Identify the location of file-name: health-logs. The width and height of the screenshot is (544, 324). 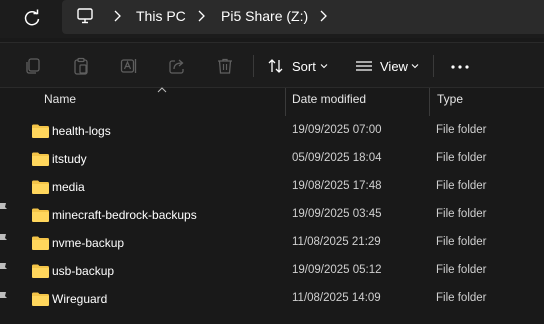
(81, 131).